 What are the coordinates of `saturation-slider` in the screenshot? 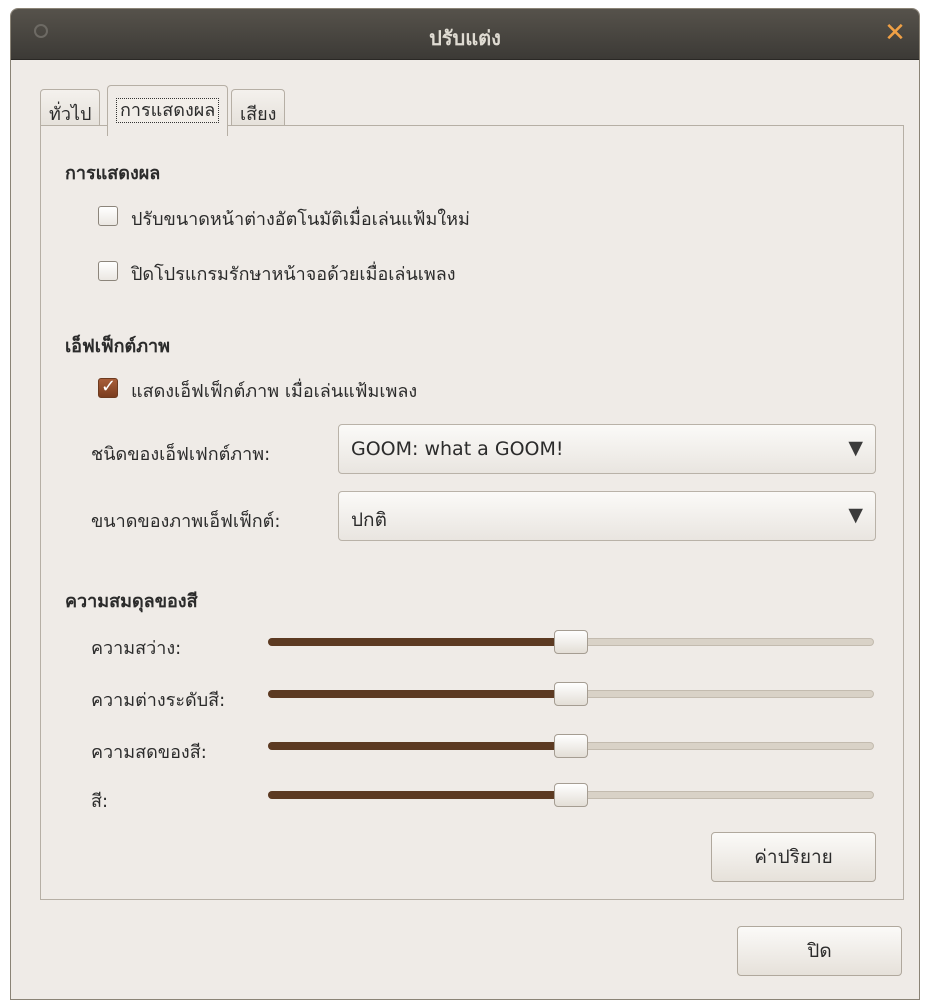 It's located at (571, 746).